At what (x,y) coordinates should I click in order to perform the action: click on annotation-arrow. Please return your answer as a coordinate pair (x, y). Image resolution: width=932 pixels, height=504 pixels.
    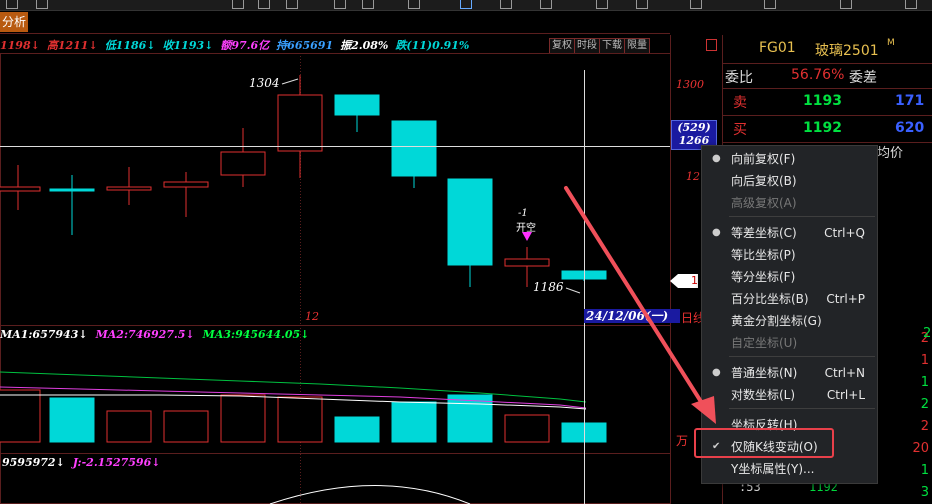
    Looking at the image, I should click on (635, 298).